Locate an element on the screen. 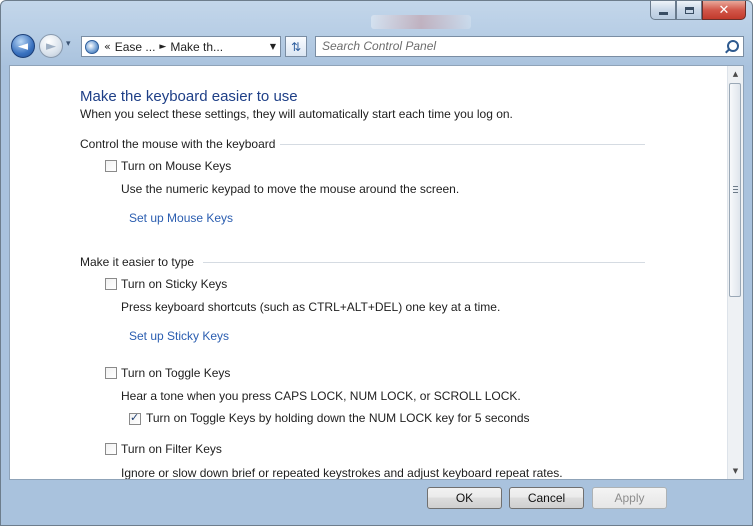 The width and height of the screenshot is (753, 526). overflow-chevron-icon: « is located at coordinates (107, 46).